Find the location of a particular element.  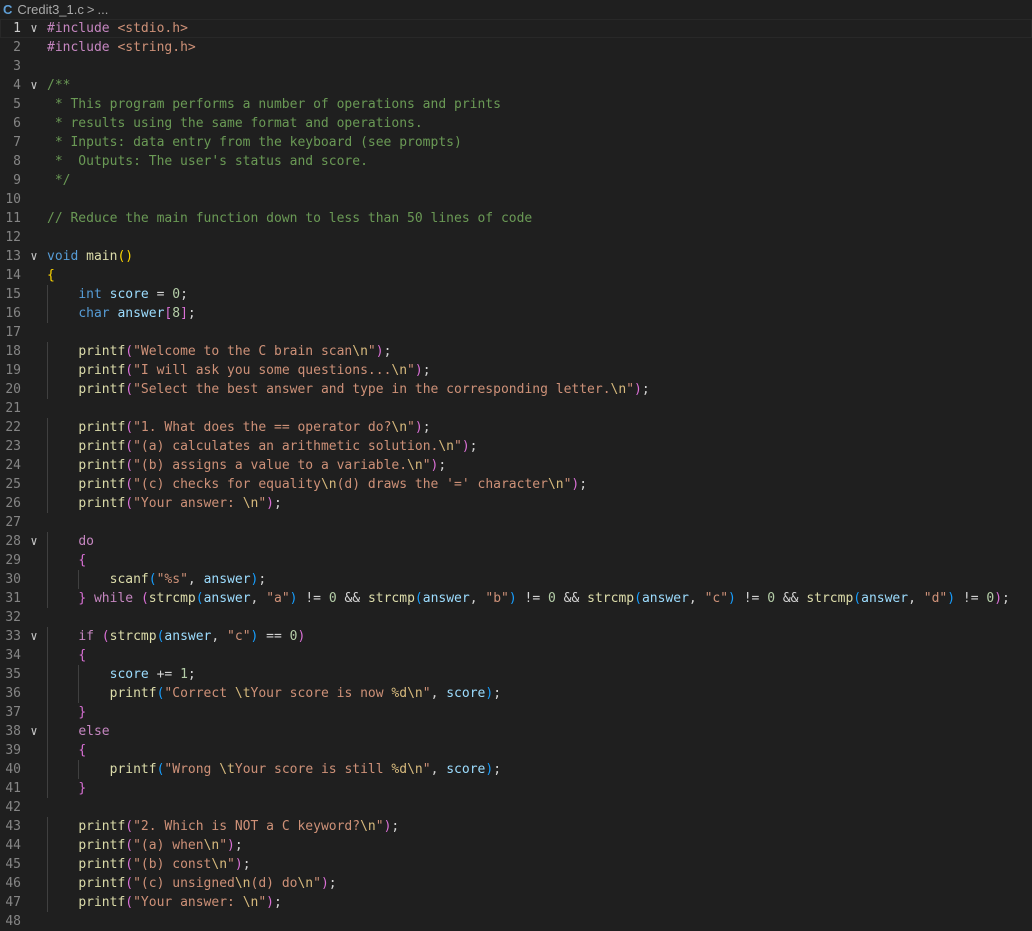

line-number: 9 is located at coordinates (17, 180).